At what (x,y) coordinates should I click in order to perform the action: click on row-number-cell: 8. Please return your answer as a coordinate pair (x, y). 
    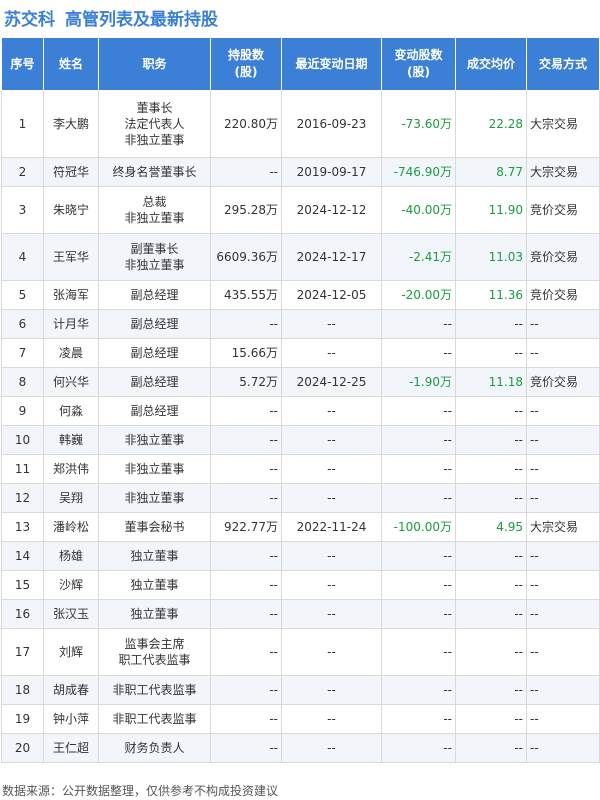
    Looking at the image, I should click on (22, 382).